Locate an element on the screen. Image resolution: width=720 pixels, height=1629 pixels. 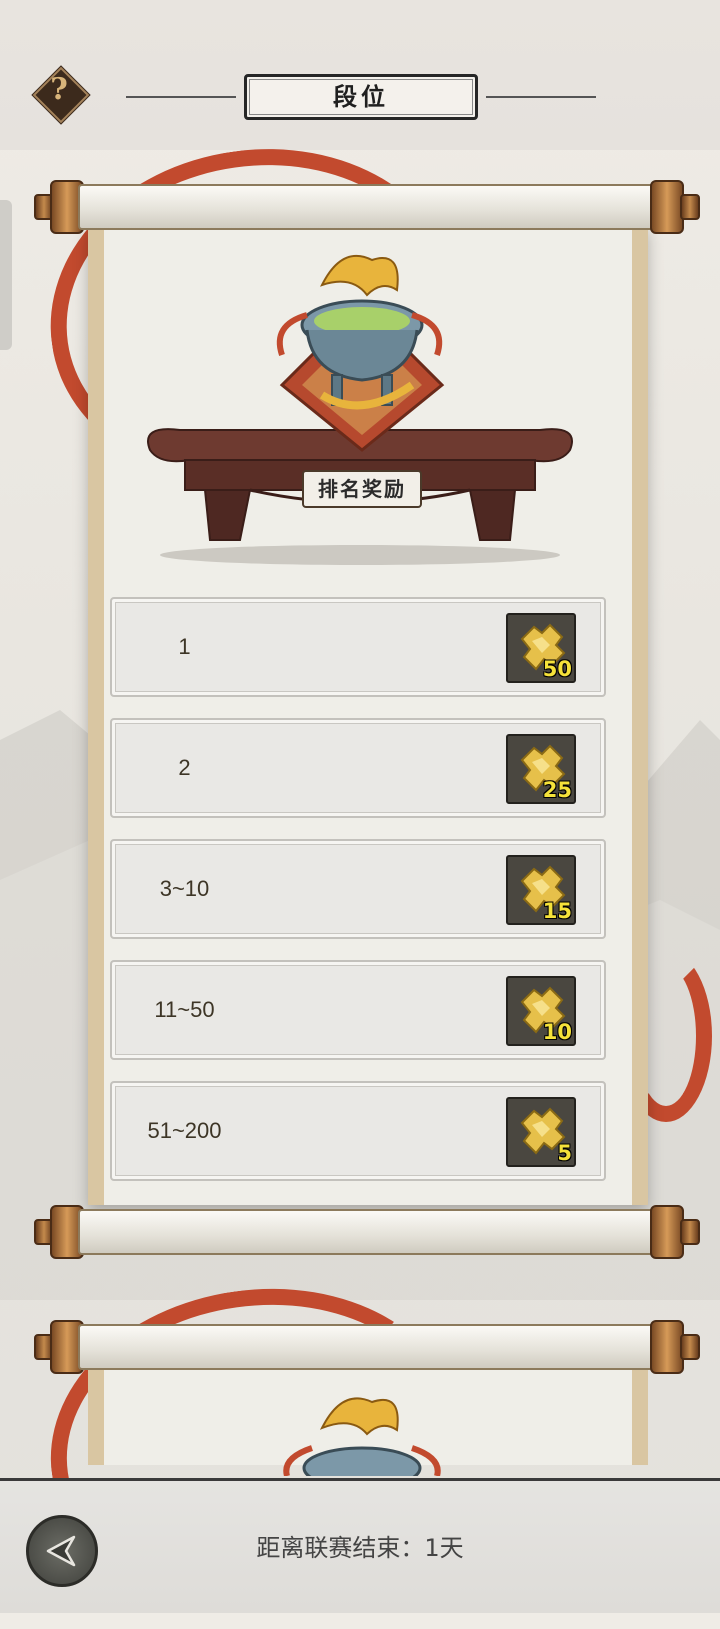
item-count: 15 is located at coordinates (557, 911).